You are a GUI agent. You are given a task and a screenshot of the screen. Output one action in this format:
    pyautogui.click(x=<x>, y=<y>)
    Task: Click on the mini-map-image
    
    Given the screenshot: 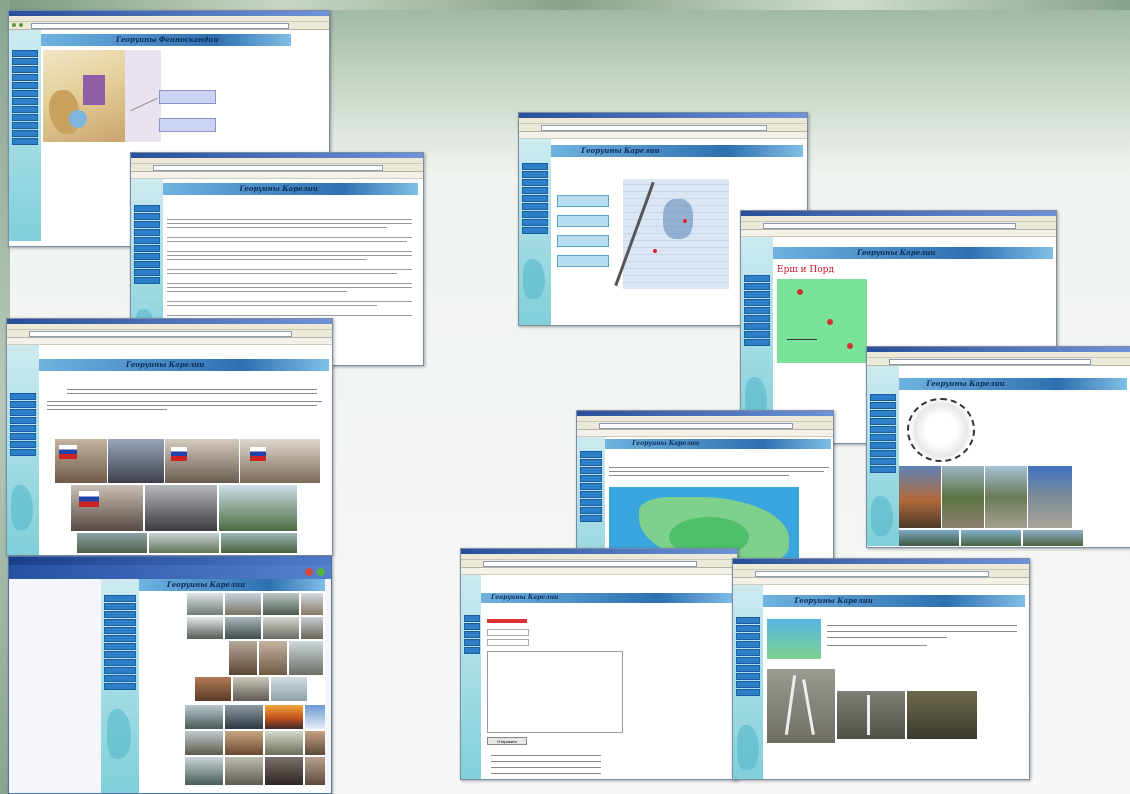 What is the action you would take?
    pyautogui.click(x=794, y=639)
    